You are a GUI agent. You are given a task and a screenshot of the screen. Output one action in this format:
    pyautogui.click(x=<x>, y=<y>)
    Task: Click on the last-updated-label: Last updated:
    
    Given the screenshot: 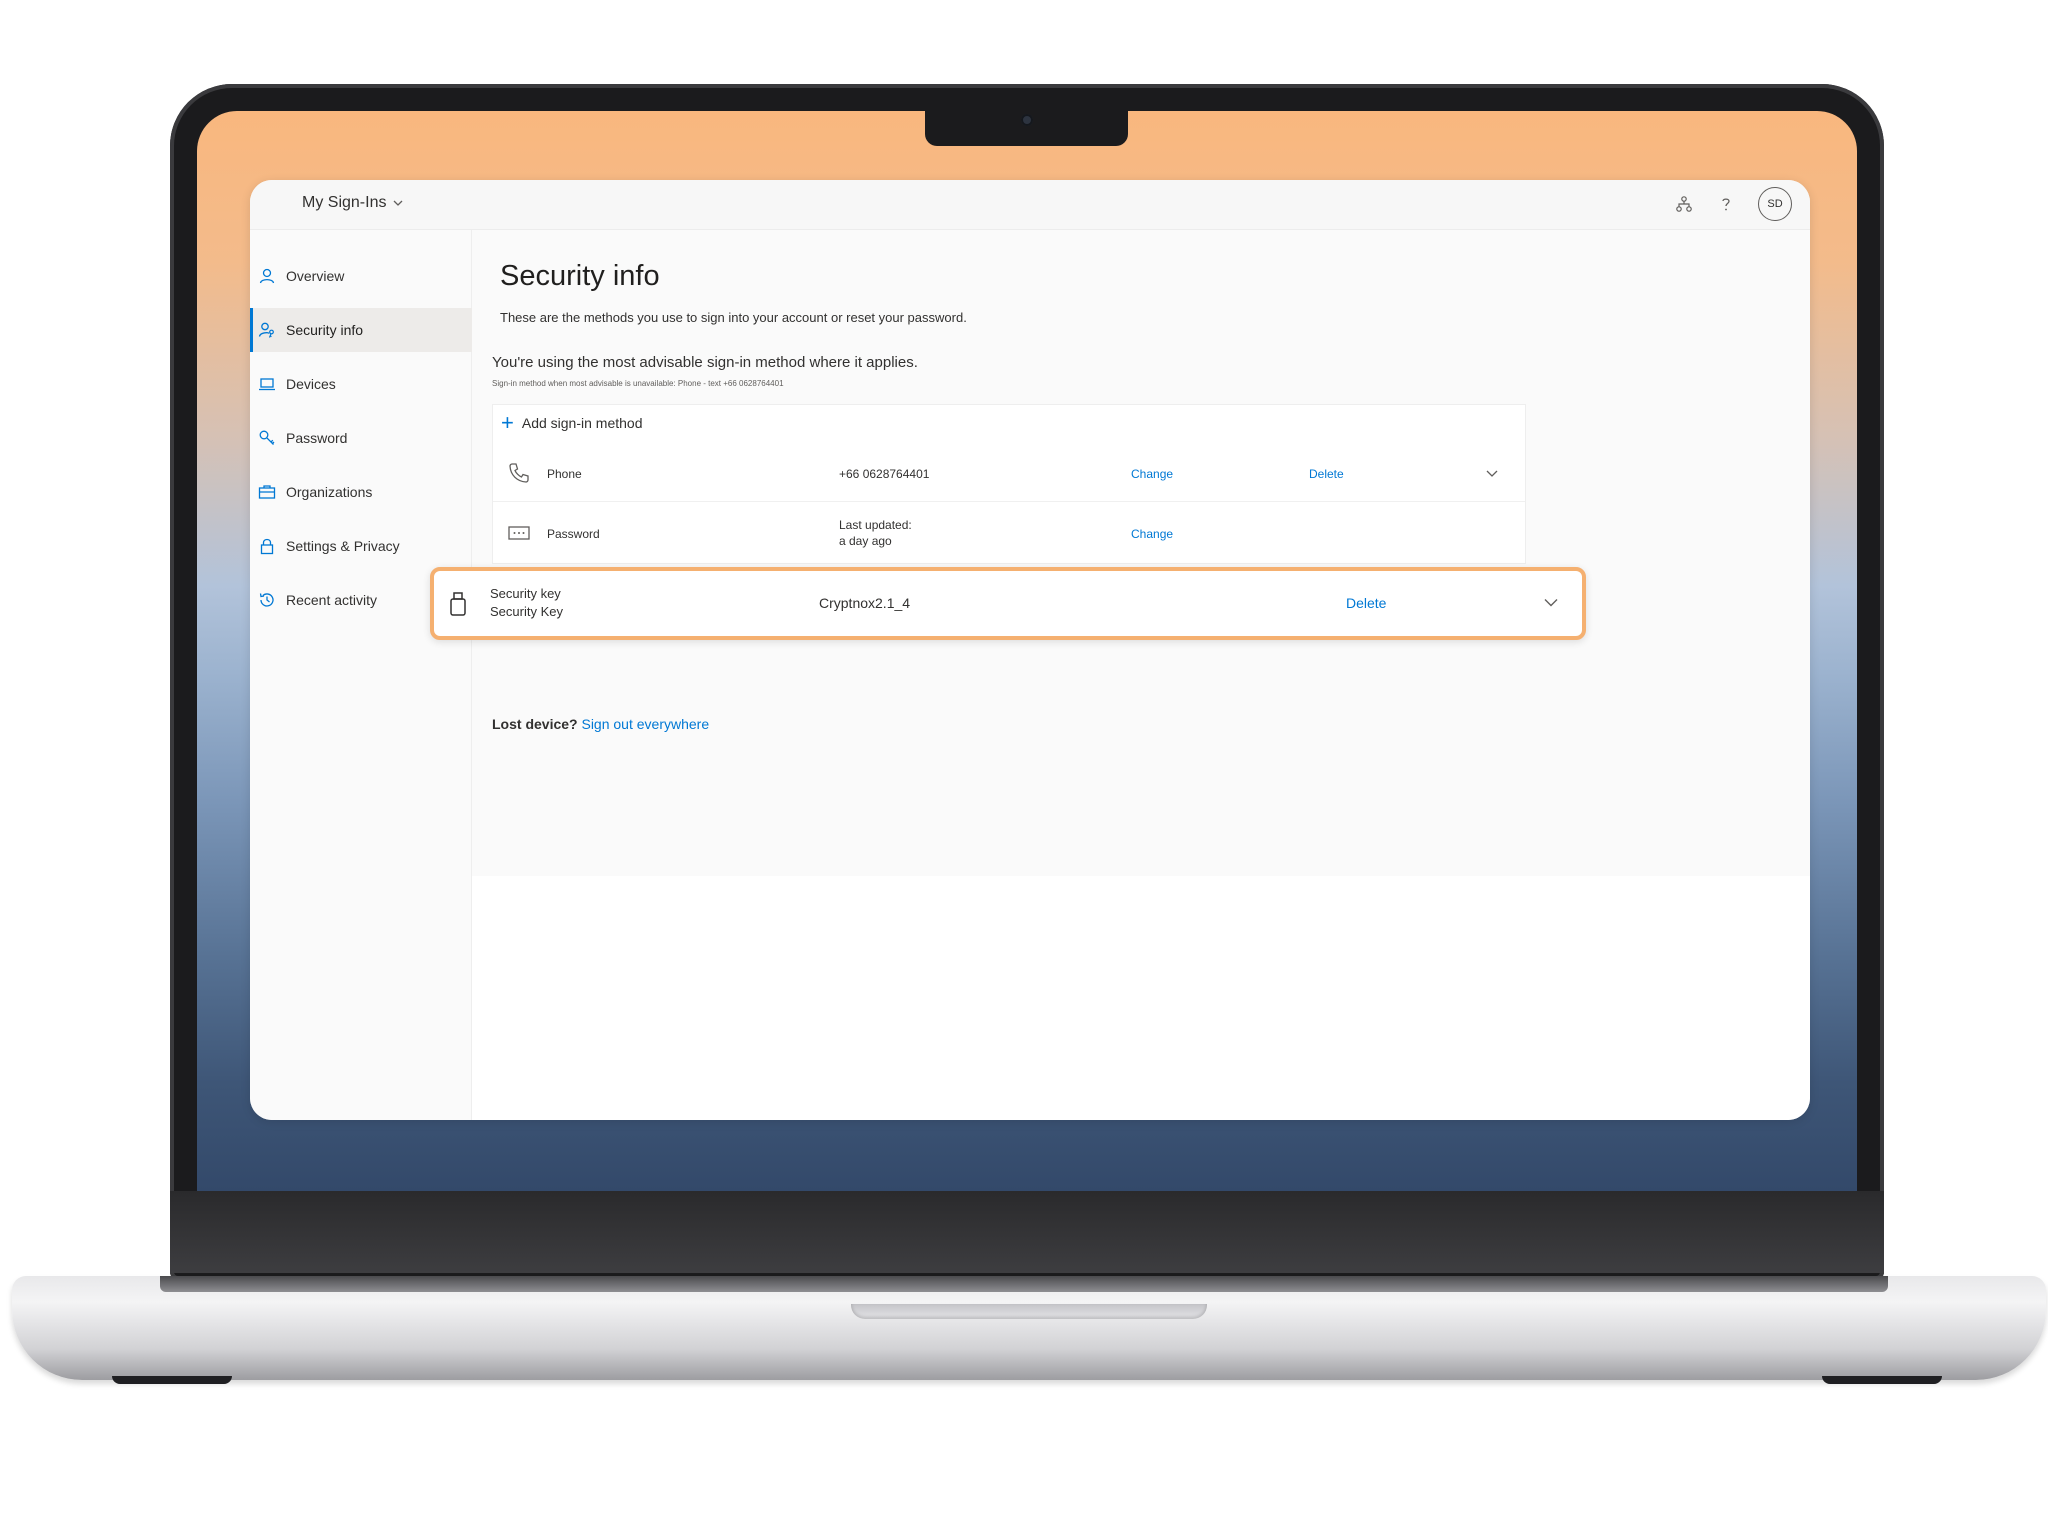 What is the action you would take?
    pyautogui.click(x=875, y=525)
    